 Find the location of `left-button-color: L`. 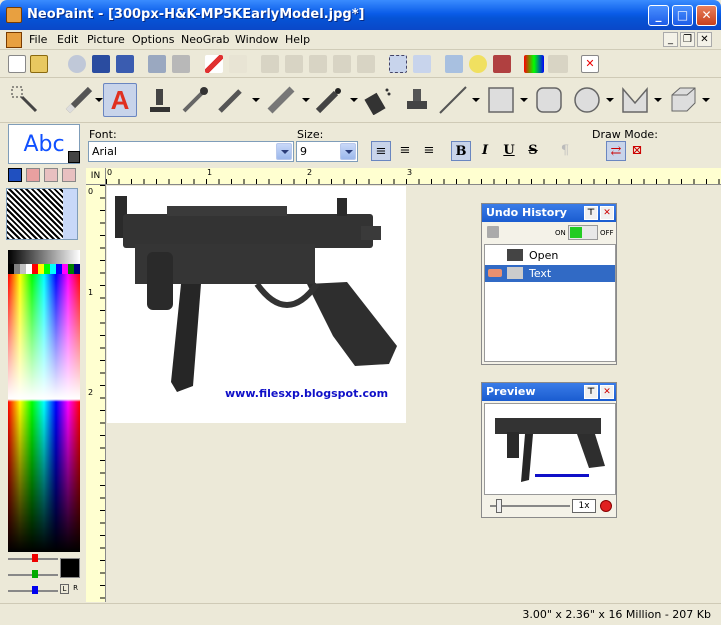

left-button-color: L is located at coordinates (64, 589).